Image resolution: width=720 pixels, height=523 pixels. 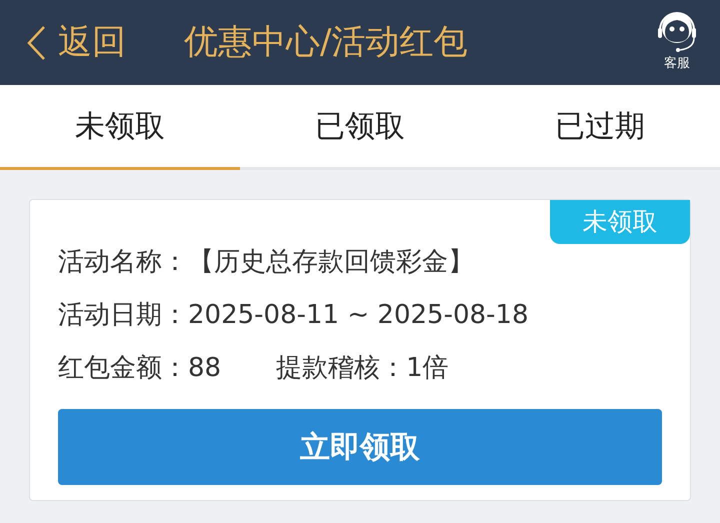 What do you see at coordinates (123, 368) in the screenshot?
I see `field-label: 红包金额：` at bounding box center [123, 368].